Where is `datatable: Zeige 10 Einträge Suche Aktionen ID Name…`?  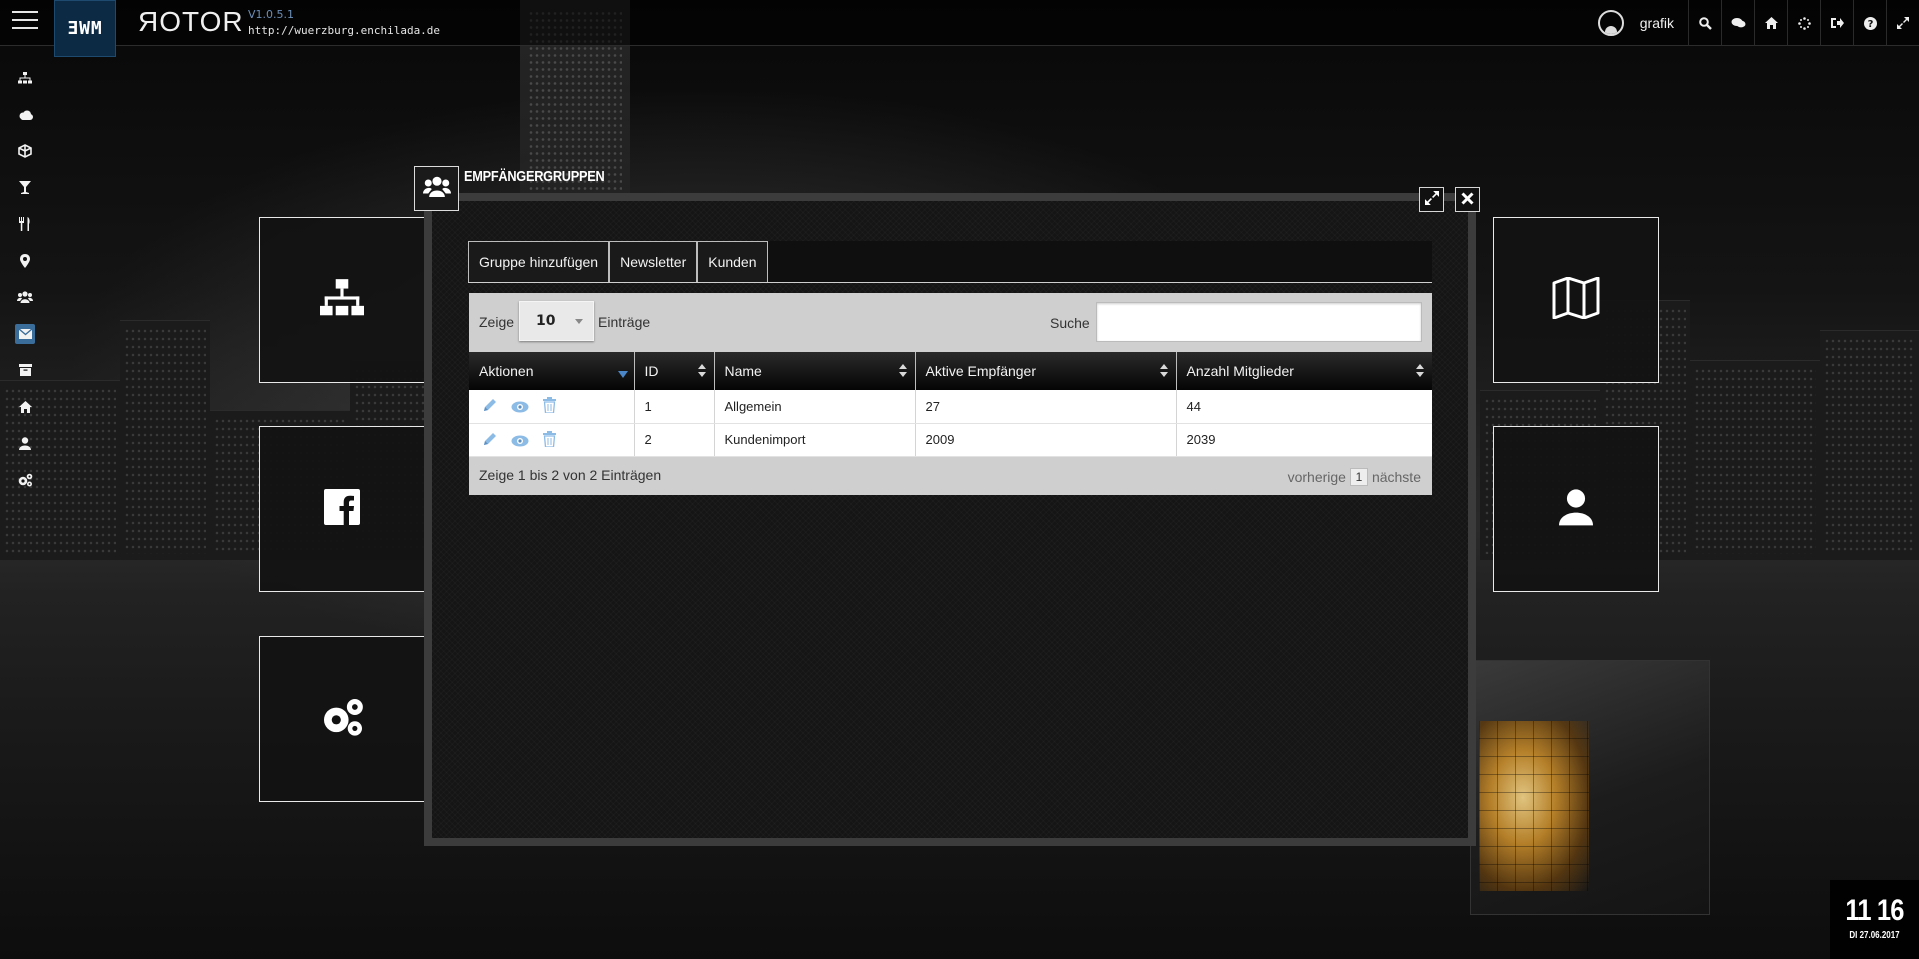
datatable: Zeige 10 Einträge Suche Aktionen ID Name… is located at coordinates (950, 394).